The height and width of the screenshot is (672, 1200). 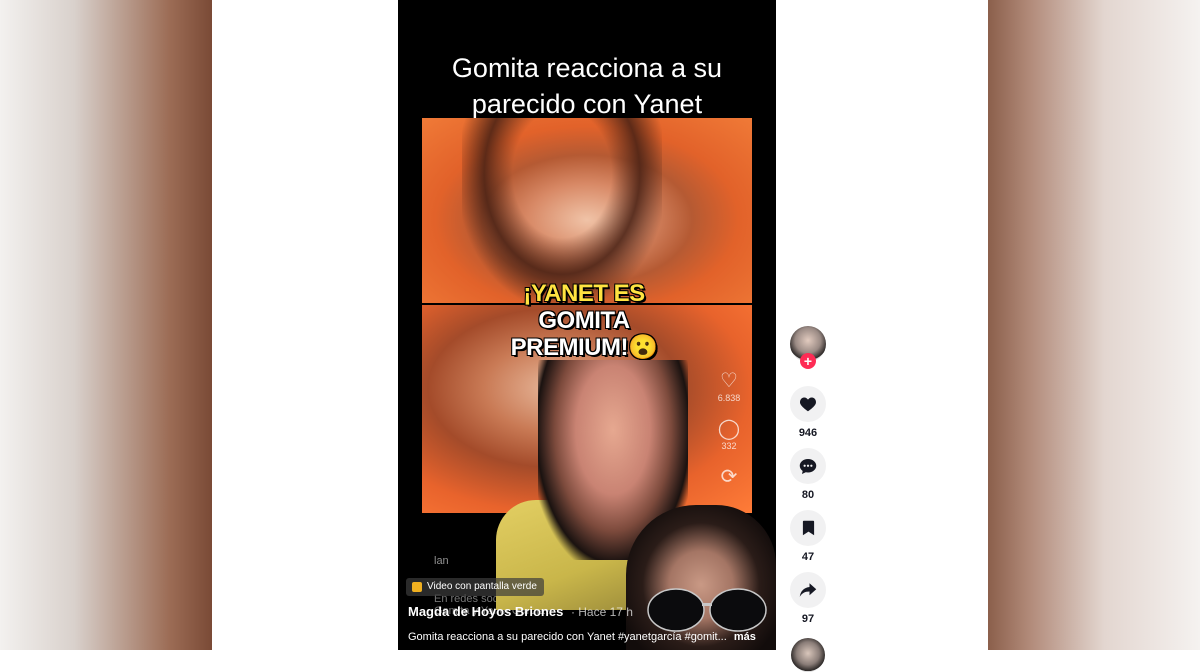 I want to click on embedded-actions: ♡ 6.838 ◯ 332 ⟳, so click(x=729, y=436).